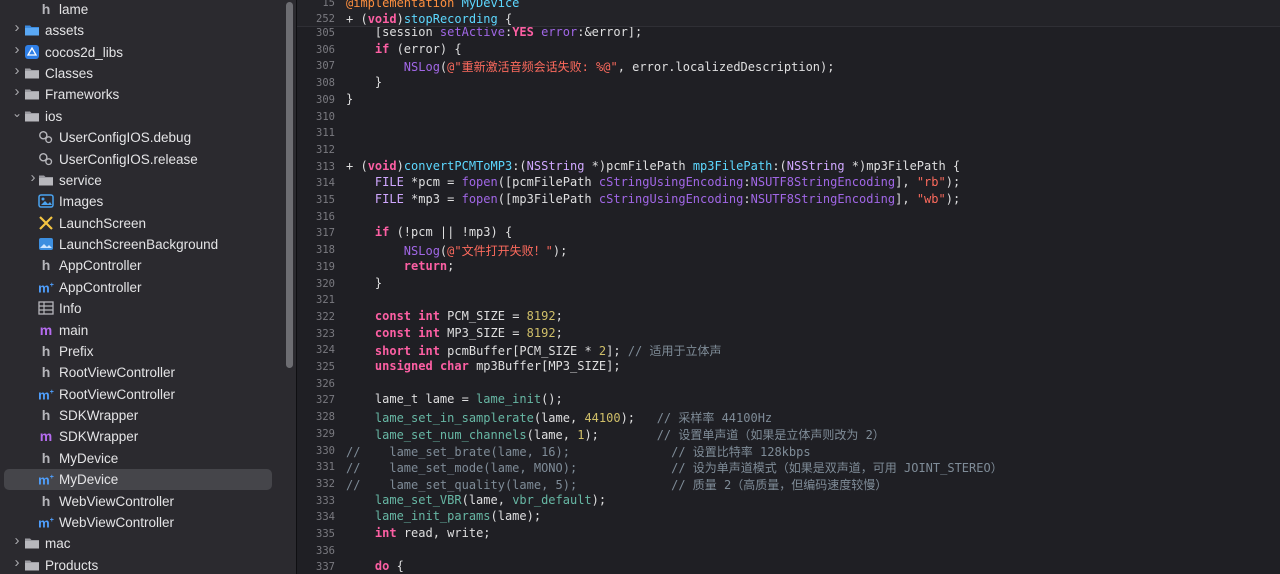 Image resolution: width=1280 pixels, height=574 pixels. I want to click on code-text: if (!pcm || !mp3) {, so click(443, 232).